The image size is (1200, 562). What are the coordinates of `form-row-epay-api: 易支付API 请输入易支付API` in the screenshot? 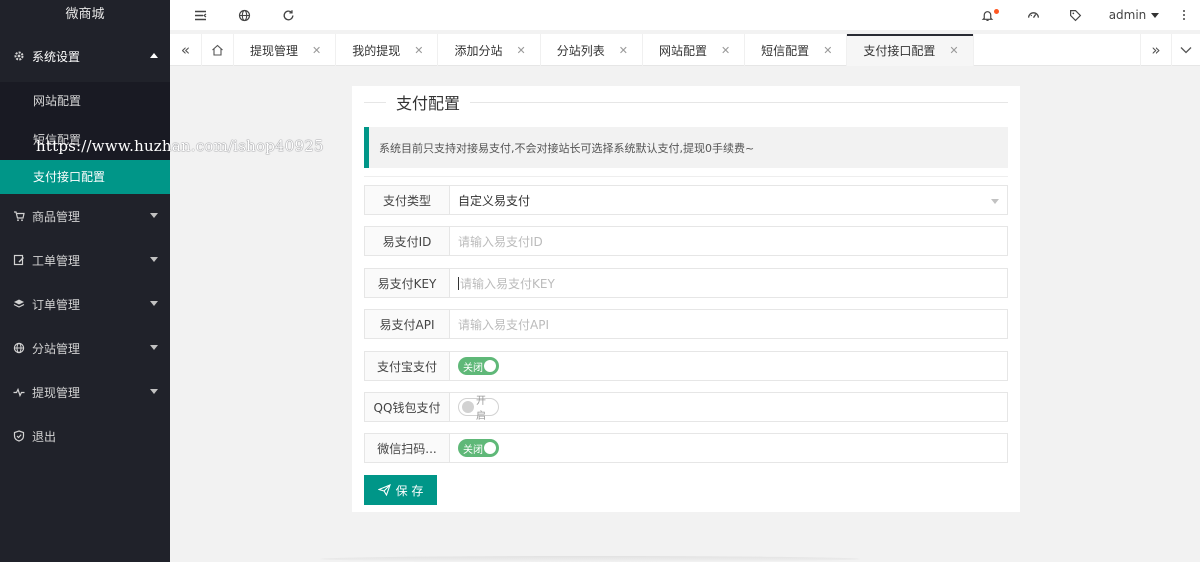 It's located at (686, 324).